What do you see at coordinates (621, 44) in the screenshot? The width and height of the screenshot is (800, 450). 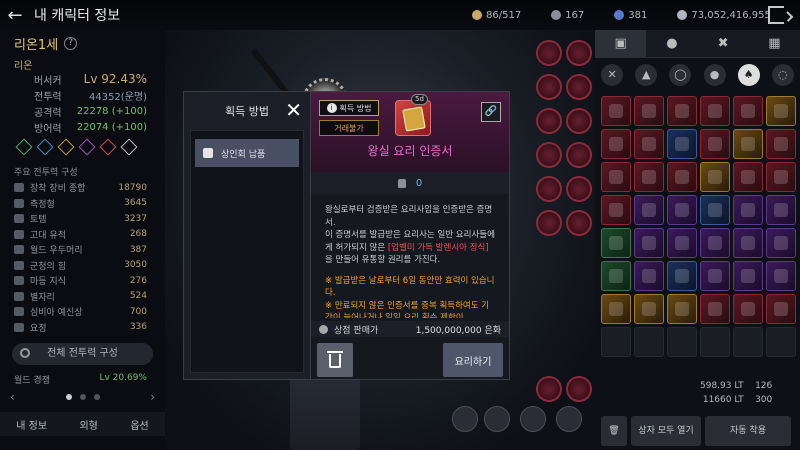 I see `tab-bag: ▣` at bounding box center [621, 44].